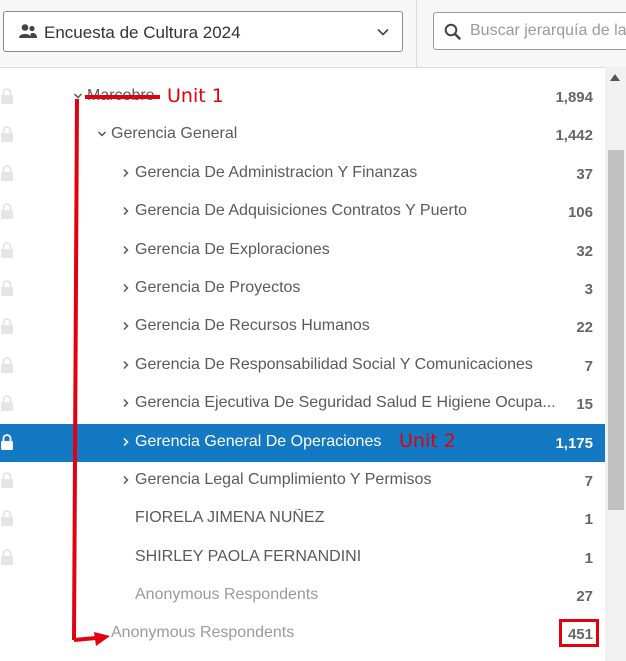 The width and height of the screenshot is (626, 661). I want to click on annotation-highlight-box, so click(579, 633).